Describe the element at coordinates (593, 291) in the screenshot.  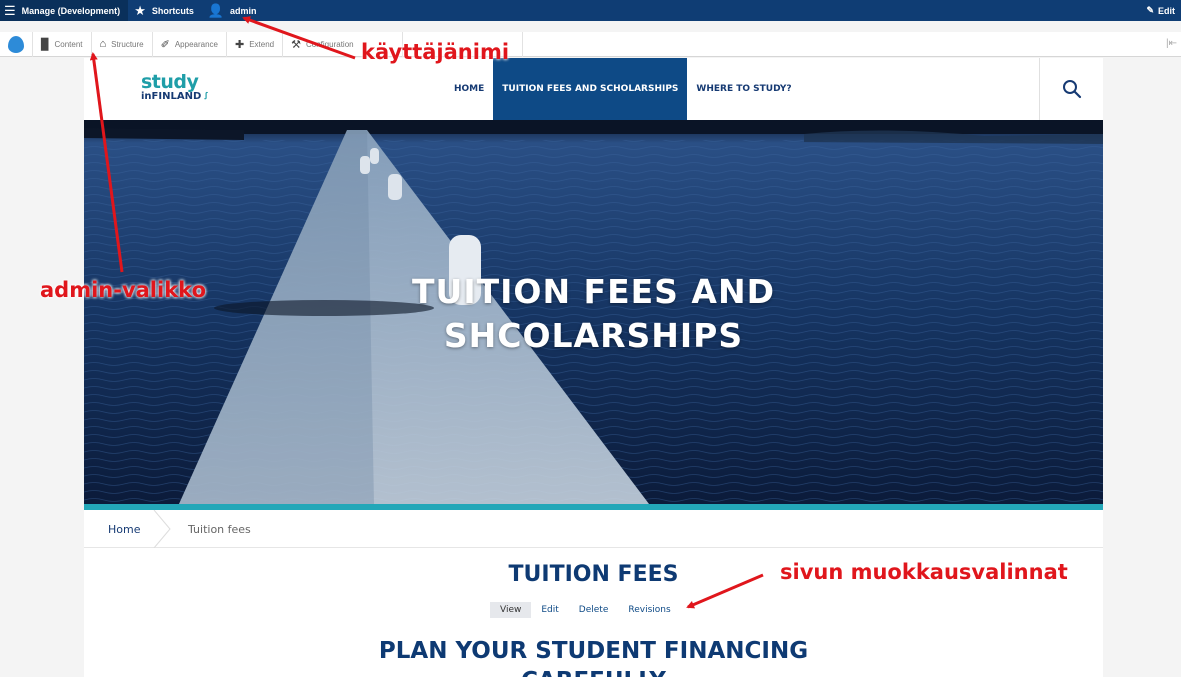
I see `hero-title-line1: TUITION FEES AND` at that location.